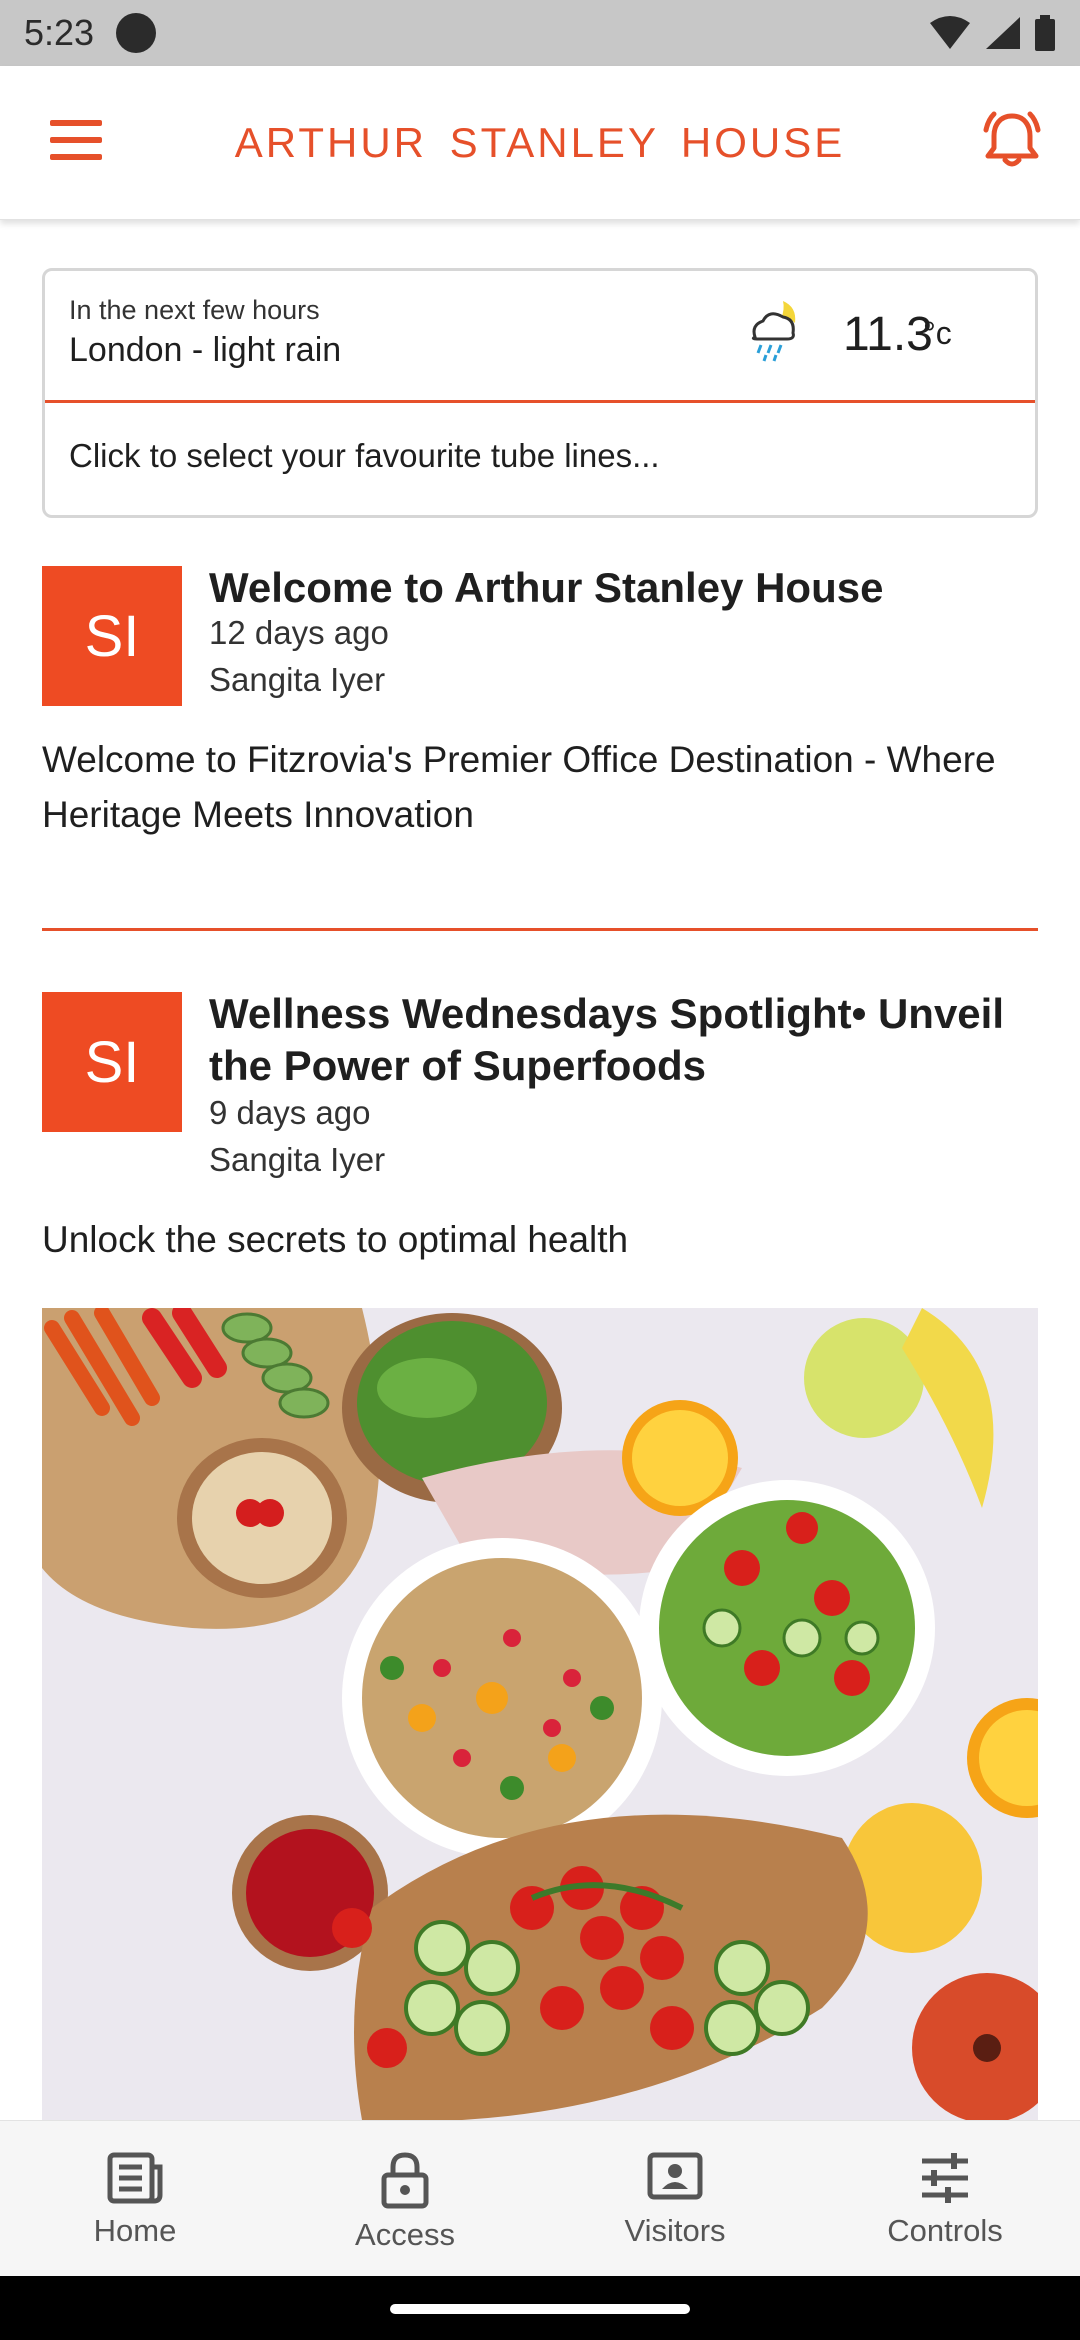 The height and width of the screenshot is (2340, 1080). Describe the element at coordinates (290, 1112) in the screenshot. I see `post-time: 9 days ago` at that location.